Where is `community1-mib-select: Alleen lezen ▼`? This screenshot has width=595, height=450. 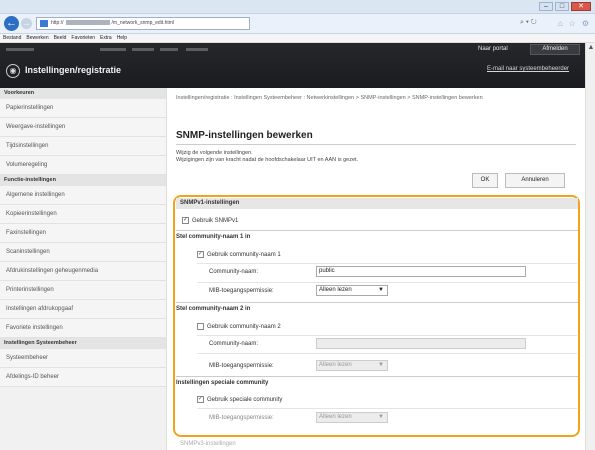
community1-mib-select: Alleen lezen ▼ is located at coordinates (352, 290).